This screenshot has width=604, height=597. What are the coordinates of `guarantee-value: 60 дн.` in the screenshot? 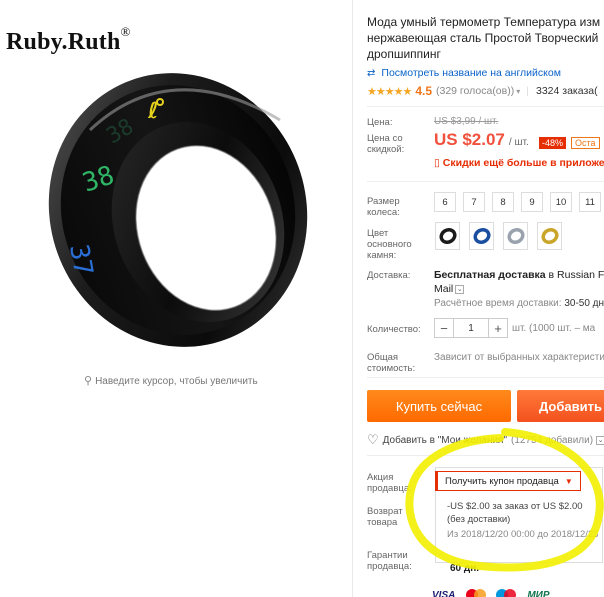 It's located at (465, 568).